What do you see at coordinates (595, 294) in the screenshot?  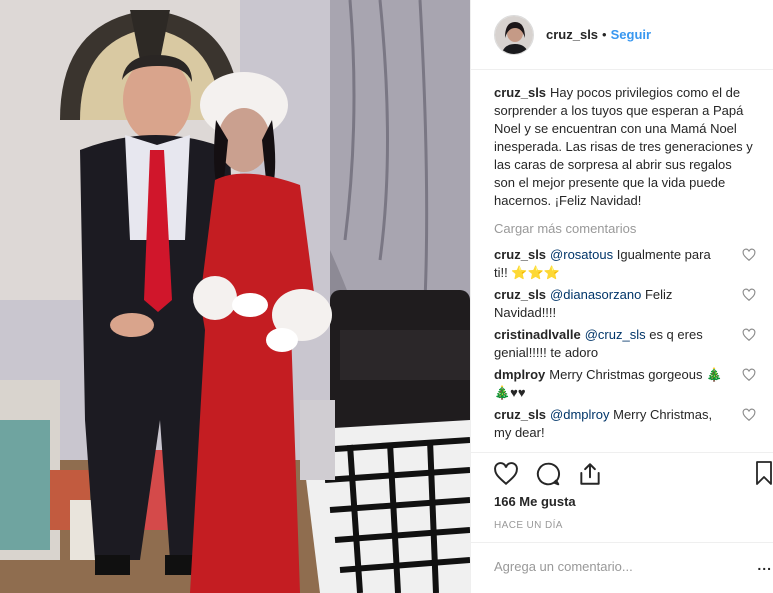 I see `comment-mention: @dianasorzano` at bounding box center [595, 294].